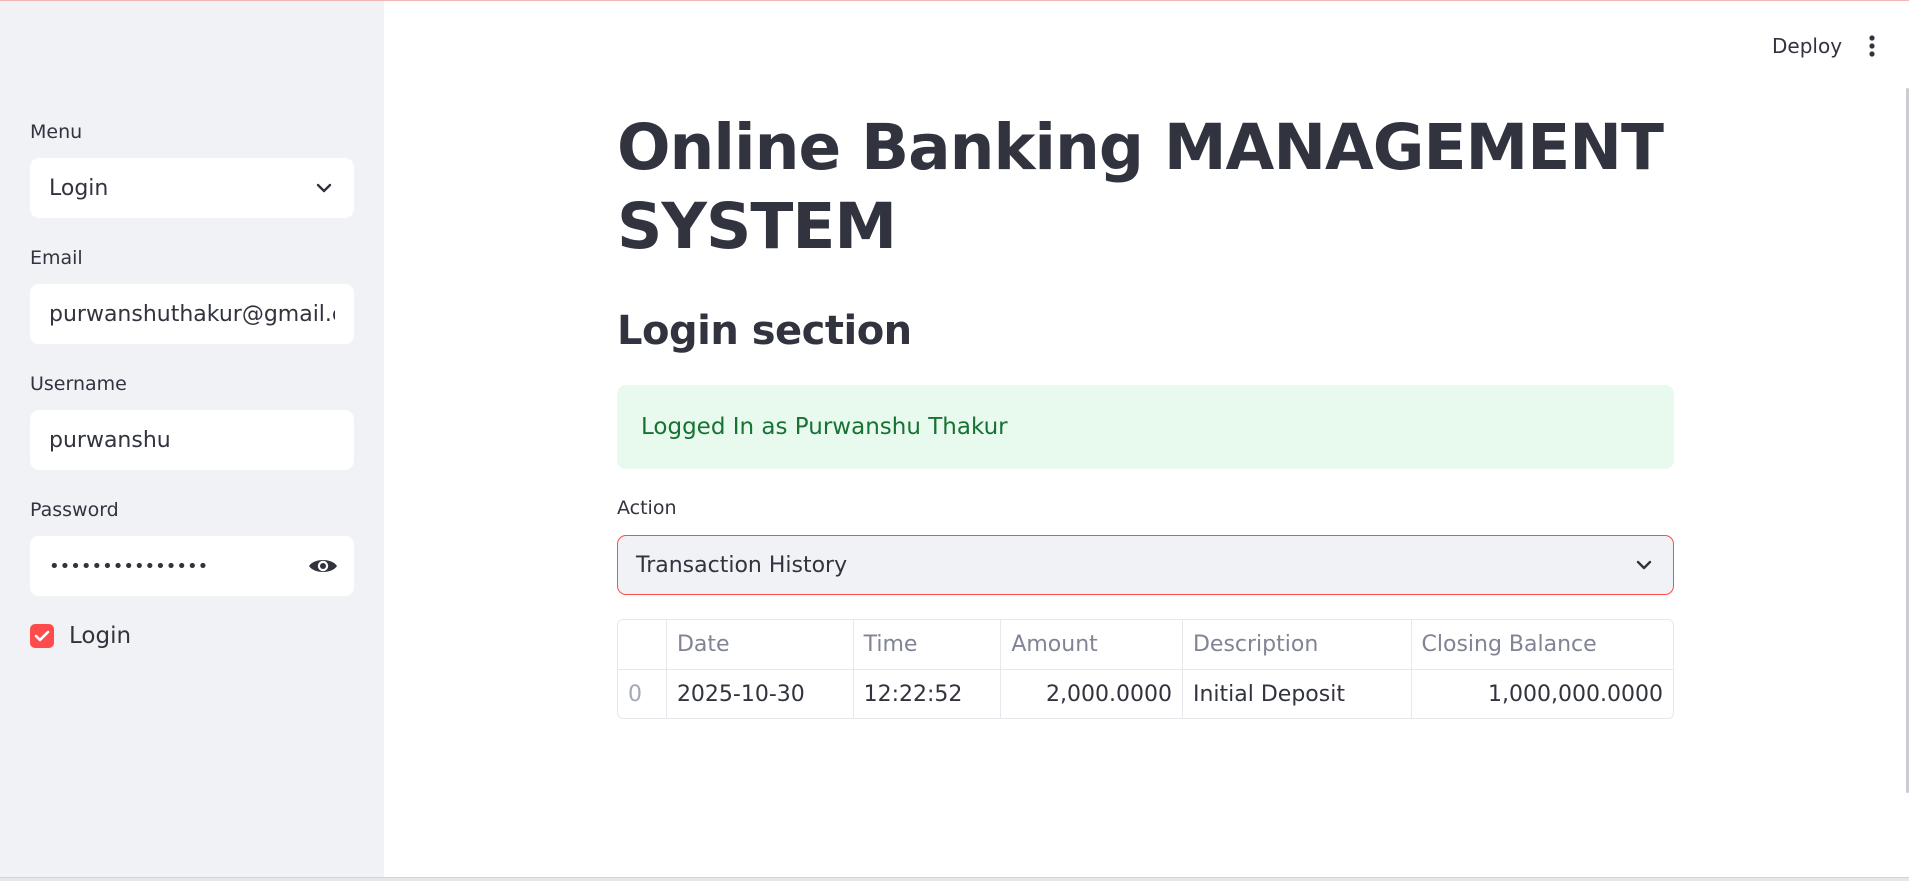 The image size is (1909, 881). What do you see at coordinates (1541, 694) in the screenshot?
I see `closing-balance-cell: 1,000,000.0000` at bounding box center [1541, 694].